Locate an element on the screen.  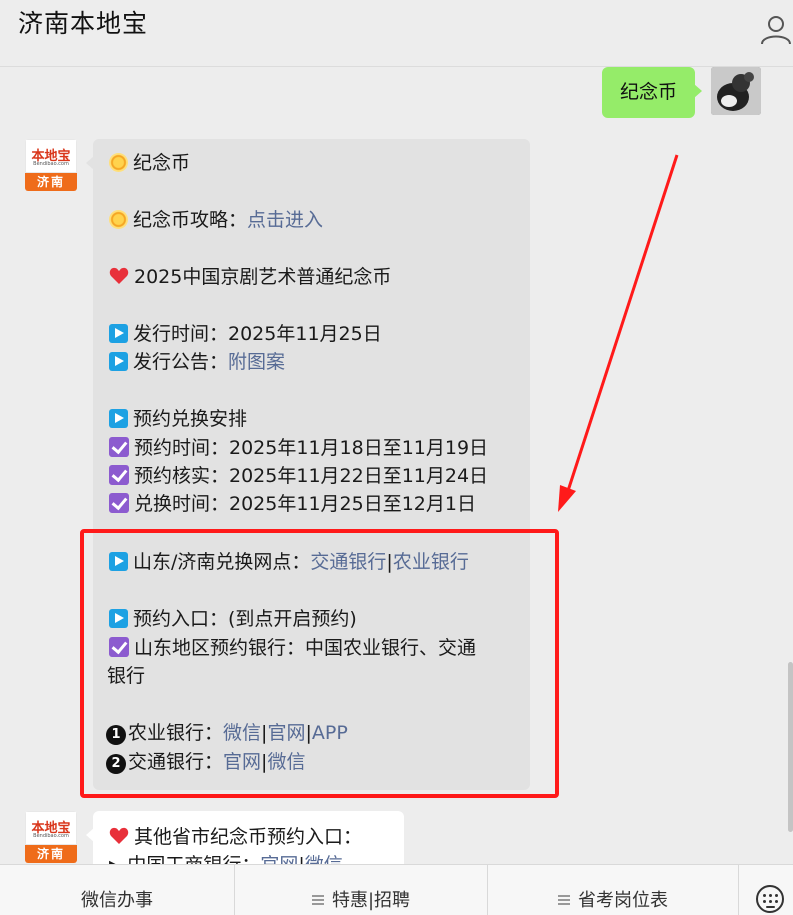
chat-title: 济南本地宝 is located at coordinates (83, 23).